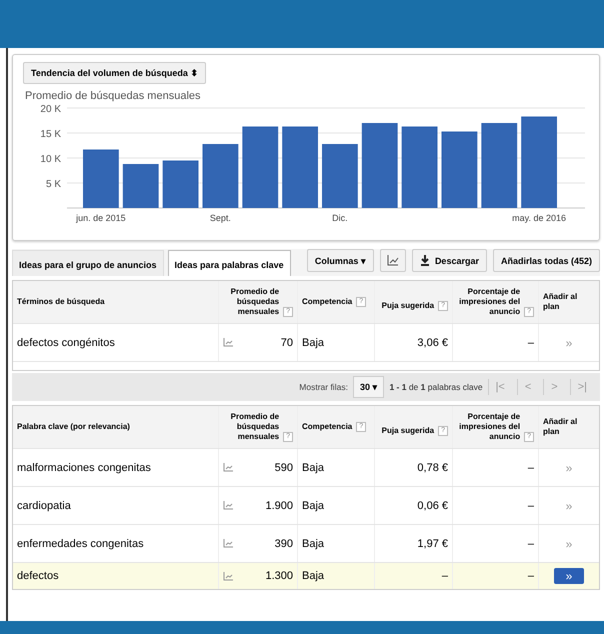 The height and width of the screenshot is (634, 604). Describe the element at coordinates (436, 387) in the screenshot. I see `page-range: 1 - 1 de 1 palabras clave` at that location.